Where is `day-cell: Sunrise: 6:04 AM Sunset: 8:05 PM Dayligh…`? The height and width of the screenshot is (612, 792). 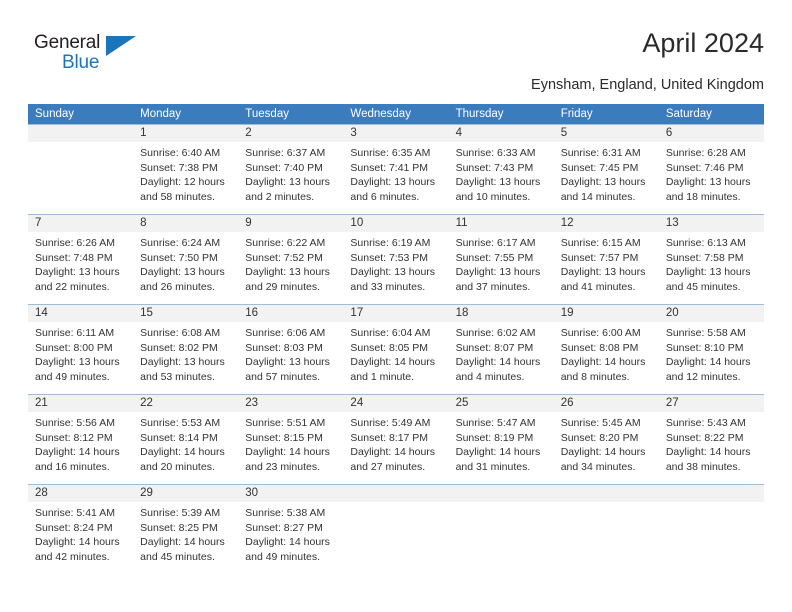
day-cell: Sunrise: 6:04 AM Sunset: 8:05 PM Dayligh… is located at coordinates (395, 358).